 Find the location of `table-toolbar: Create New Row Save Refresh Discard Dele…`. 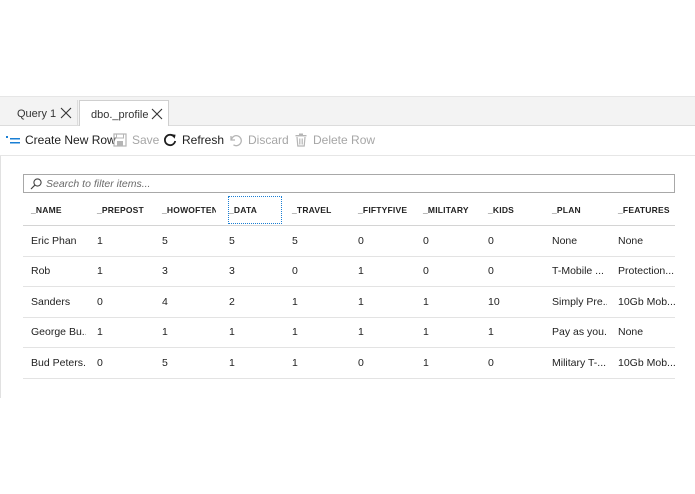

table-toolbar: Create New Row Save Refresh Discard Dele… is located at coordinates (347, 141).